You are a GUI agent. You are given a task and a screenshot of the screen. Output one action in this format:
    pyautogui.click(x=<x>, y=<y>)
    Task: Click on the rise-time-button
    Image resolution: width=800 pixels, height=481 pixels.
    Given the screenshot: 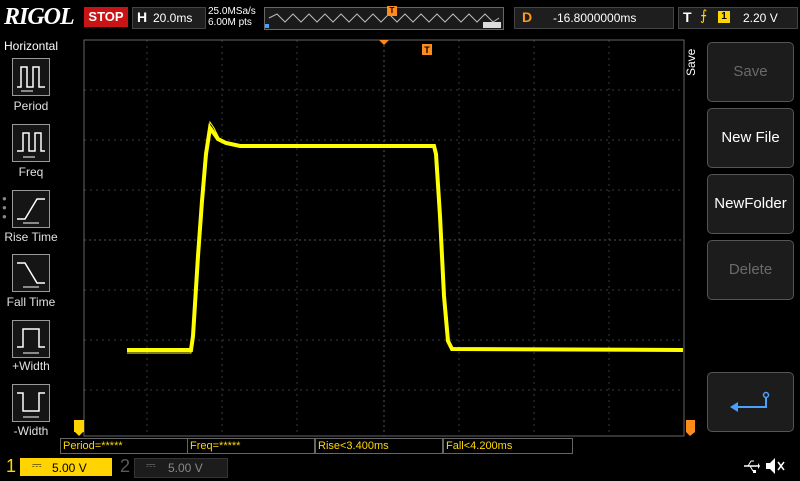 What is the action you would take?
    pyautogui.click(x=31, y=209)
    